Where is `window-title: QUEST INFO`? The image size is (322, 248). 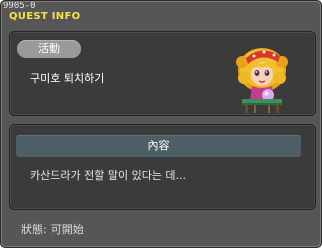 window-title: QUEST INFO is located at coordinates (45, 16).